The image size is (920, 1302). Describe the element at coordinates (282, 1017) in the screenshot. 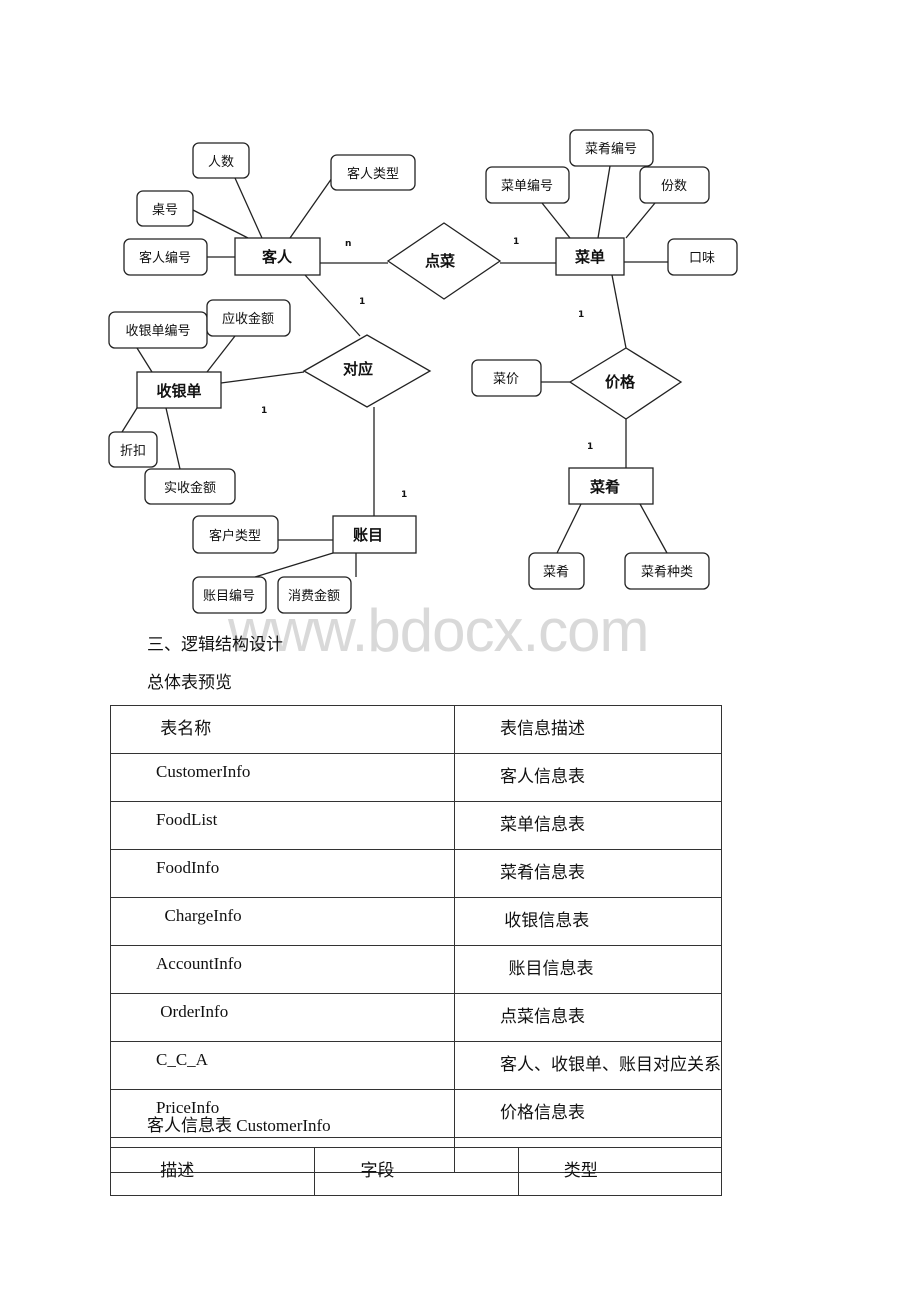

I see `table-cell: OrderInfo` at that location.